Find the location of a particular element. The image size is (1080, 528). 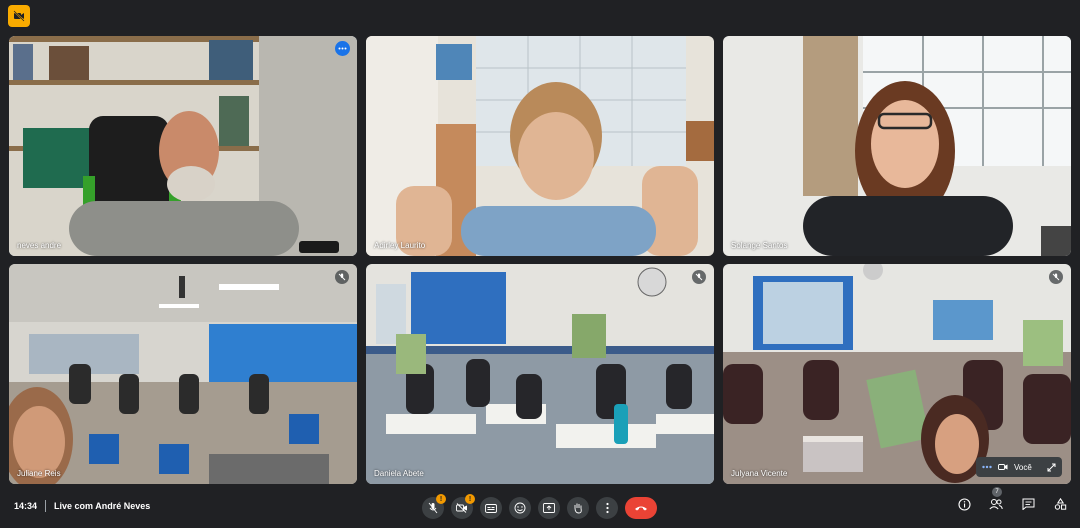

participant-tile: Daniela Abete is located at coordinates (540, 374).